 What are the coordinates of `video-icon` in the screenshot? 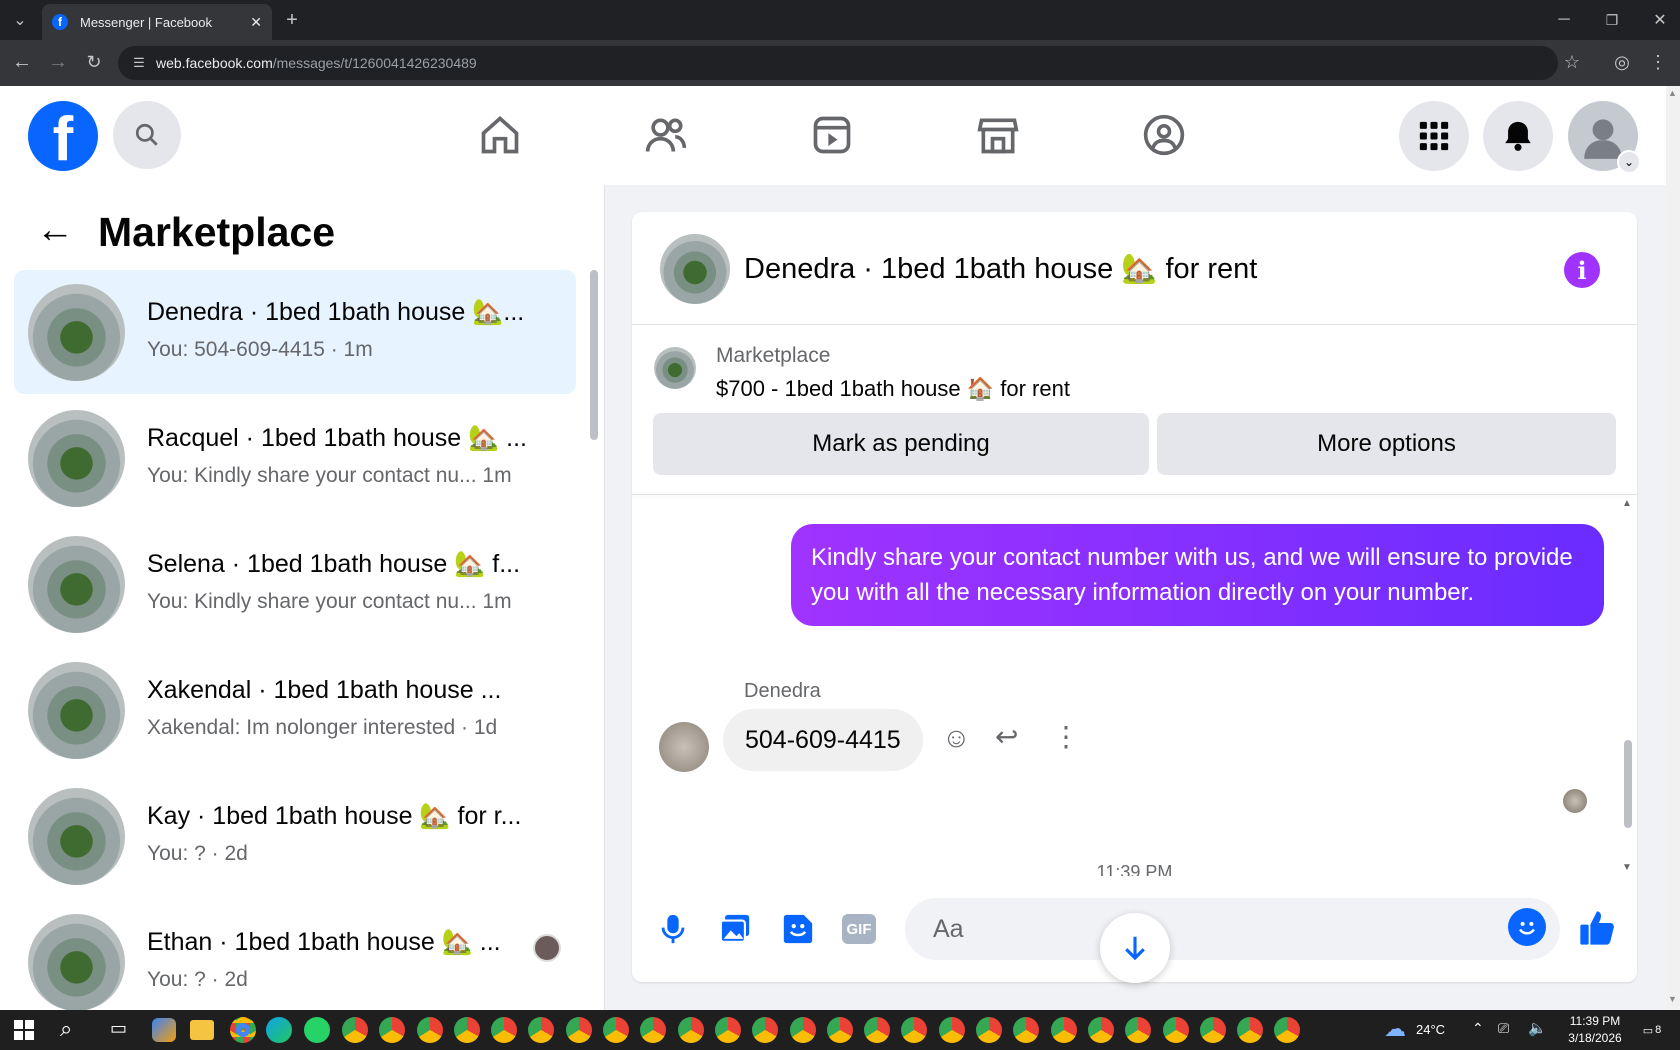 It's located at (832, 135).